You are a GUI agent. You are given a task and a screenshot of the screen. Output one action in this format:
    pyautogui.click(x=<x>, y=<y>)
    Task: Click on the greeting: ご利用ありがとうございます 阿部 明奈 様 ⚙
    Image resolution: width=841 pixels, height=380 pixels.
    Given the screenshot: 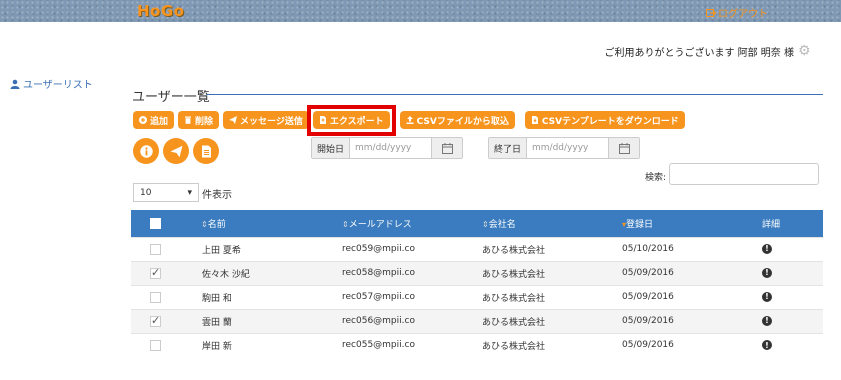 What is the action you would take?
    pyautogui.click(x=707, y=51)
    